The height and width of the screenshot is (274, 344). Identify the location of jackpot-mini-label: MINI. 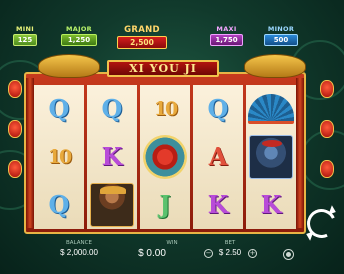
(25, 29).